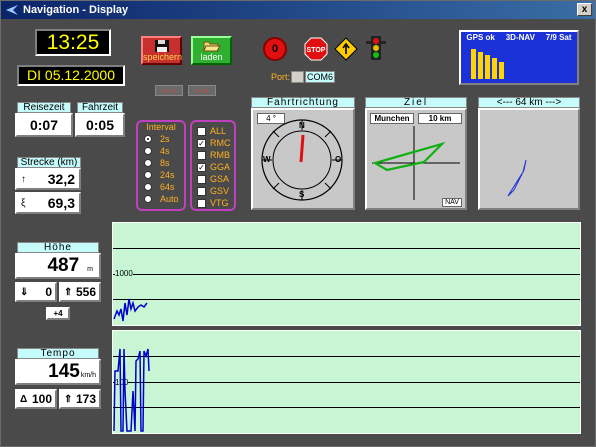 Image resolution: width=596 pixels, height=447 pixels. I want to click on signal-bars, so click(487, 64).